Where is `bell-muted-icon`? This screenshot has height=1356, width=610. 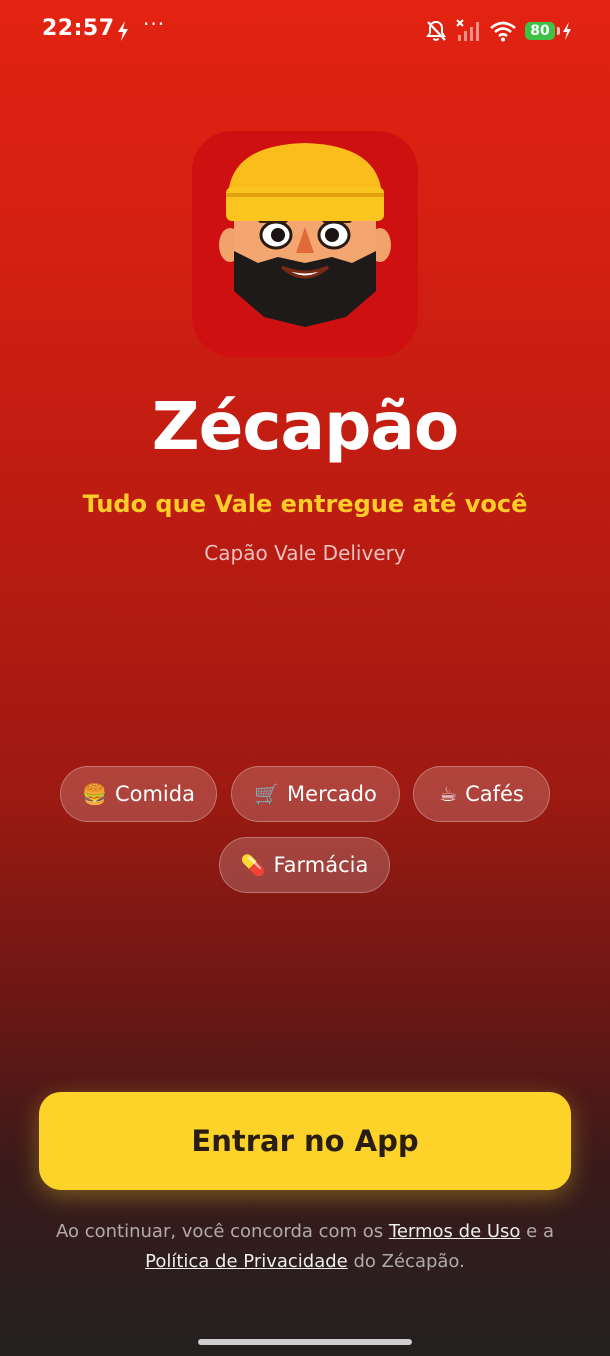 bell-muted-icon is located at coordinates (436, 30).